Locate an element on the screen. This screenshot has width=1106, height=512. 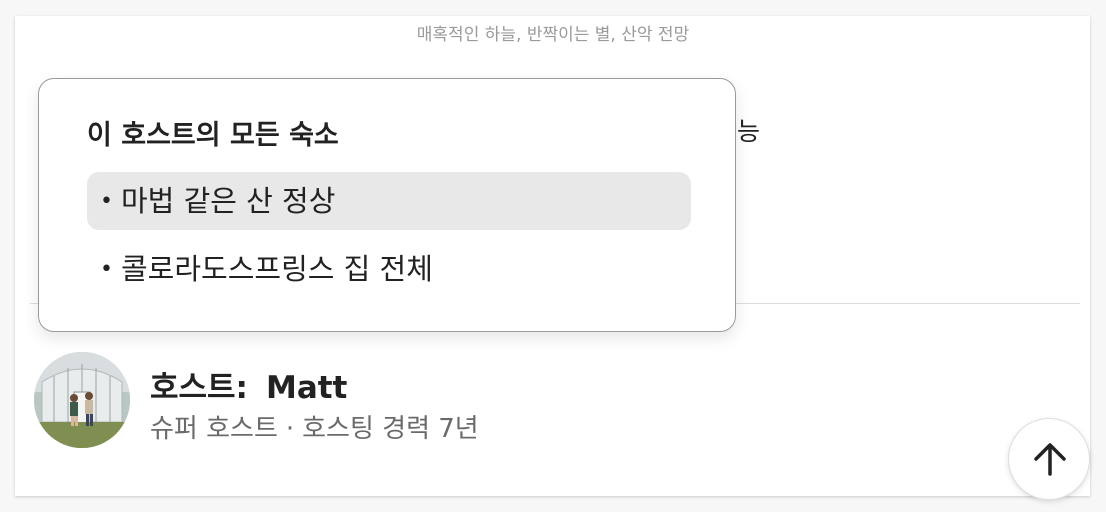
scroll-to-top-button is located at coordinates (1049, 459).